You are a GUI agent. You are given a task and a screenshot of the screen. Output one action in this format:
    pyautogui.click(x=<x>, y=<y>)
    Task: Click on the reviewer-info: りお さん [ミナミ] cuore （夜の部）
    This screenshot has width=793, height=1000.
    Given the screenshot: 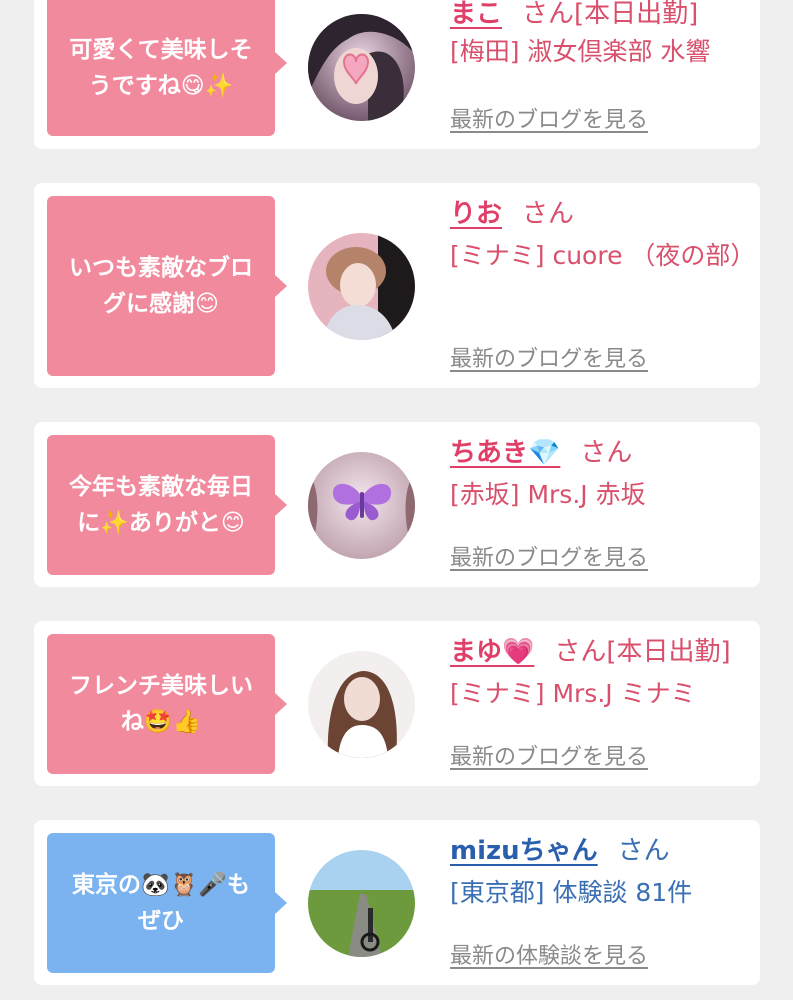 What is the action you would take?
    pyautogui.click(x=603, y=236)
    